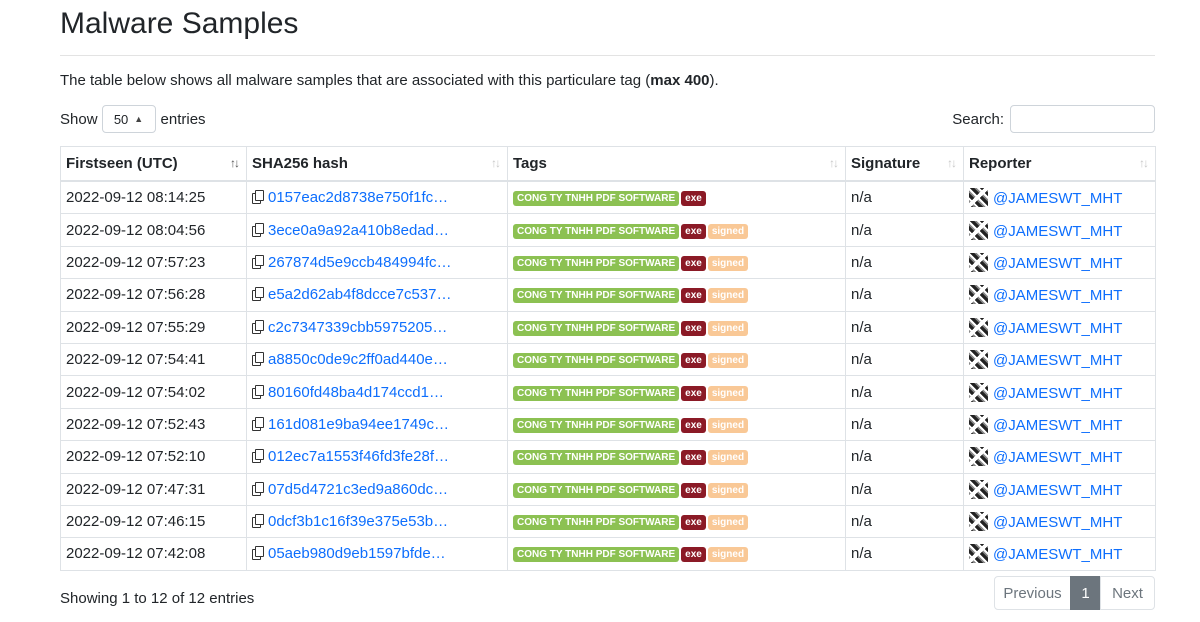  What do you see at coordinates (1032, 593) in the screenshot?
I see `previous-button: Previous` at bounding box center [1032, 593].